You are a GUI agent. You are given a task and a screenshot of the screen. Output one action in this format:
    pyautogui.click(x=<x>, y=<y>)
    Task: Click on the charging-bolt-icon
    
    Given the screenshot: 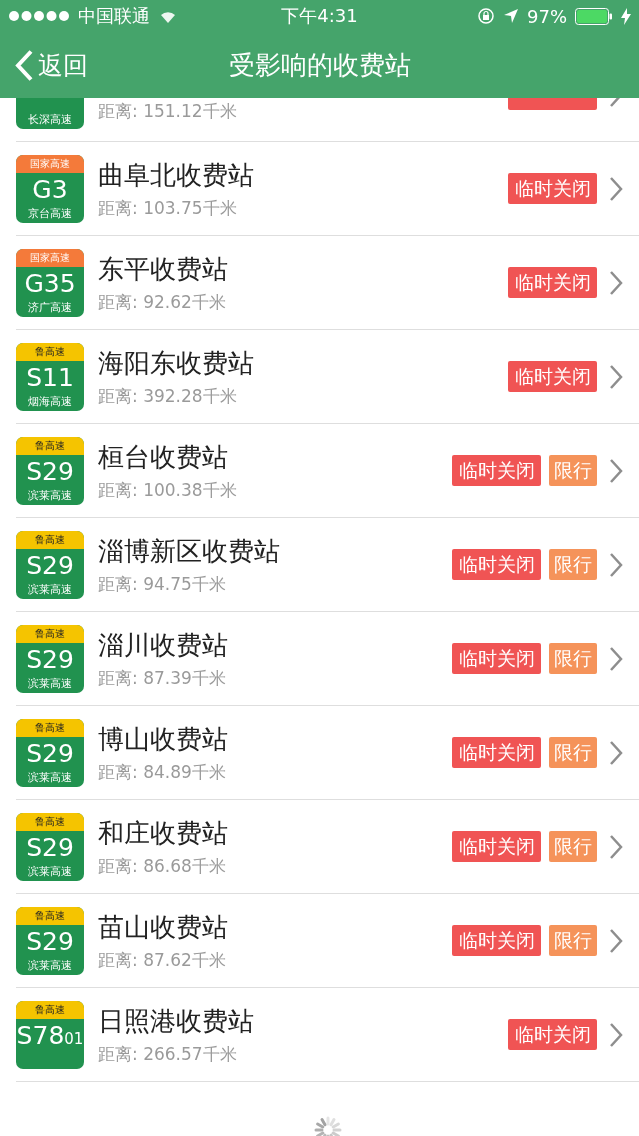 What is the action you would take?
    pyautogui.click(x=626, y=16)
    